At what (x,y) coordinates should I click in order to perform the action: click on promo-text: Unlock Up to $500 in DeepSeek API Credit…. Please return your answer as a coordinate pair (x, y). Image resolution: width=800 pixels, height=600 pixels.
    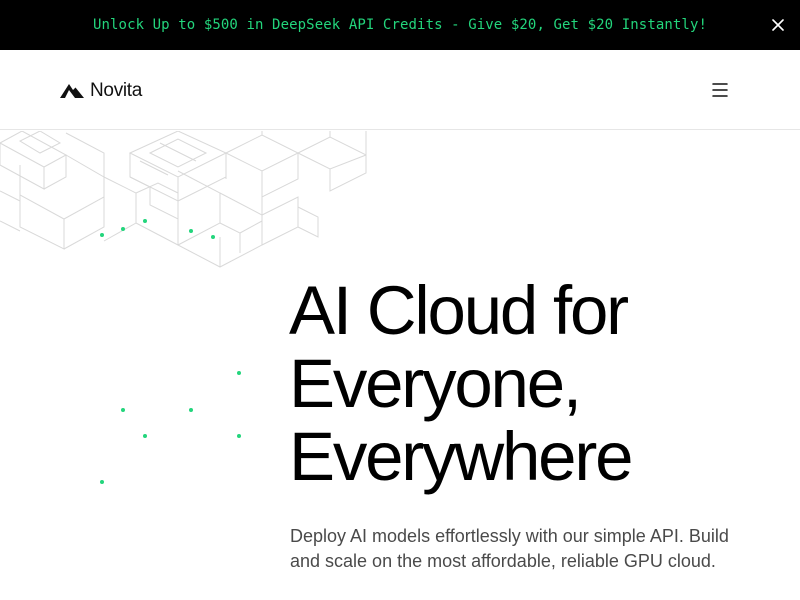
    Looking at the image, I should click on (400, 25).